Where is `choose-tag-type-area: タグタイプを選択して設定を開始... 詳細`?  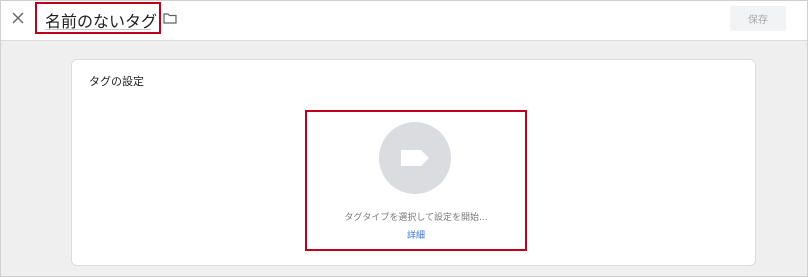
choose-tag-type-area: タグタイプを選択して設定を開始... 詳細 is located at coordinates (416, 180).